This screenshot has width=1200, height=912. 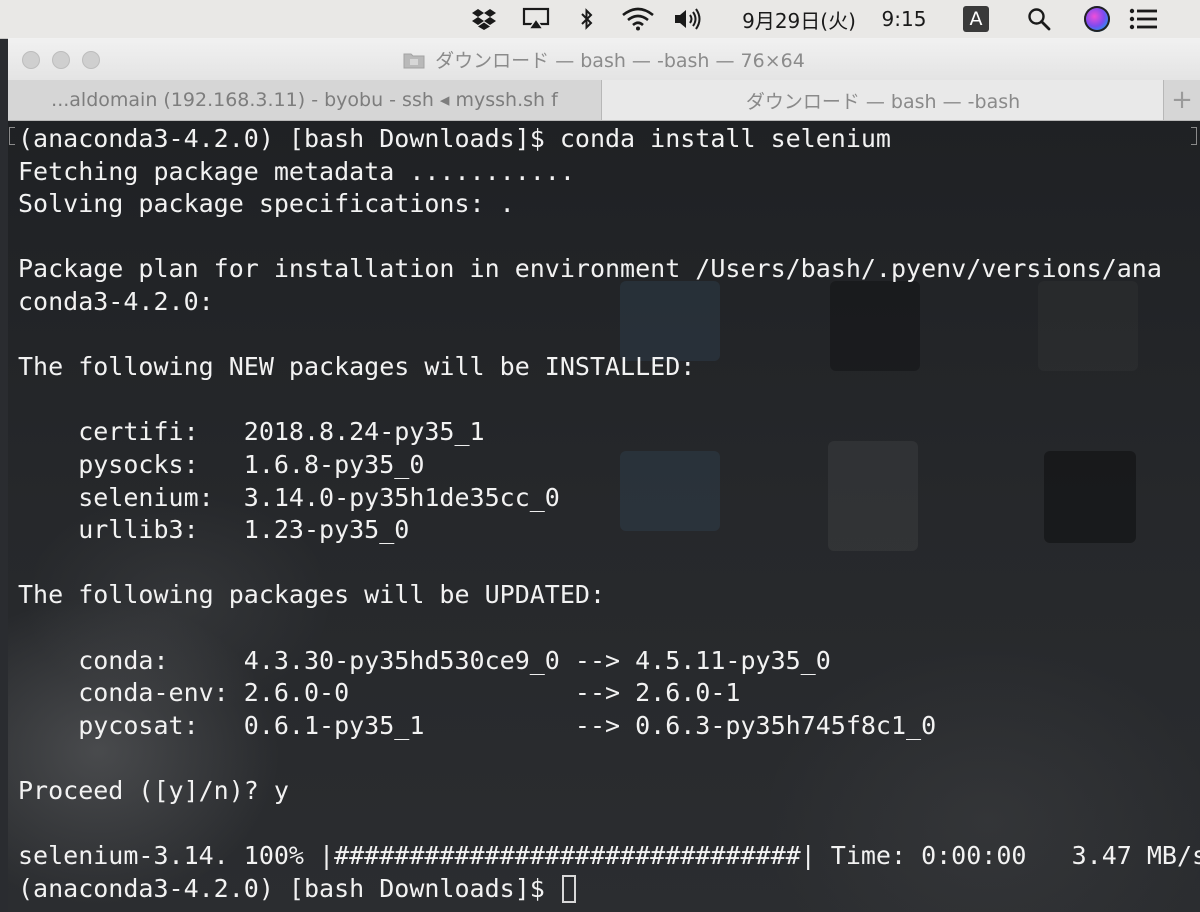 I want to click on text-cursor, so click(x=568, y=888).